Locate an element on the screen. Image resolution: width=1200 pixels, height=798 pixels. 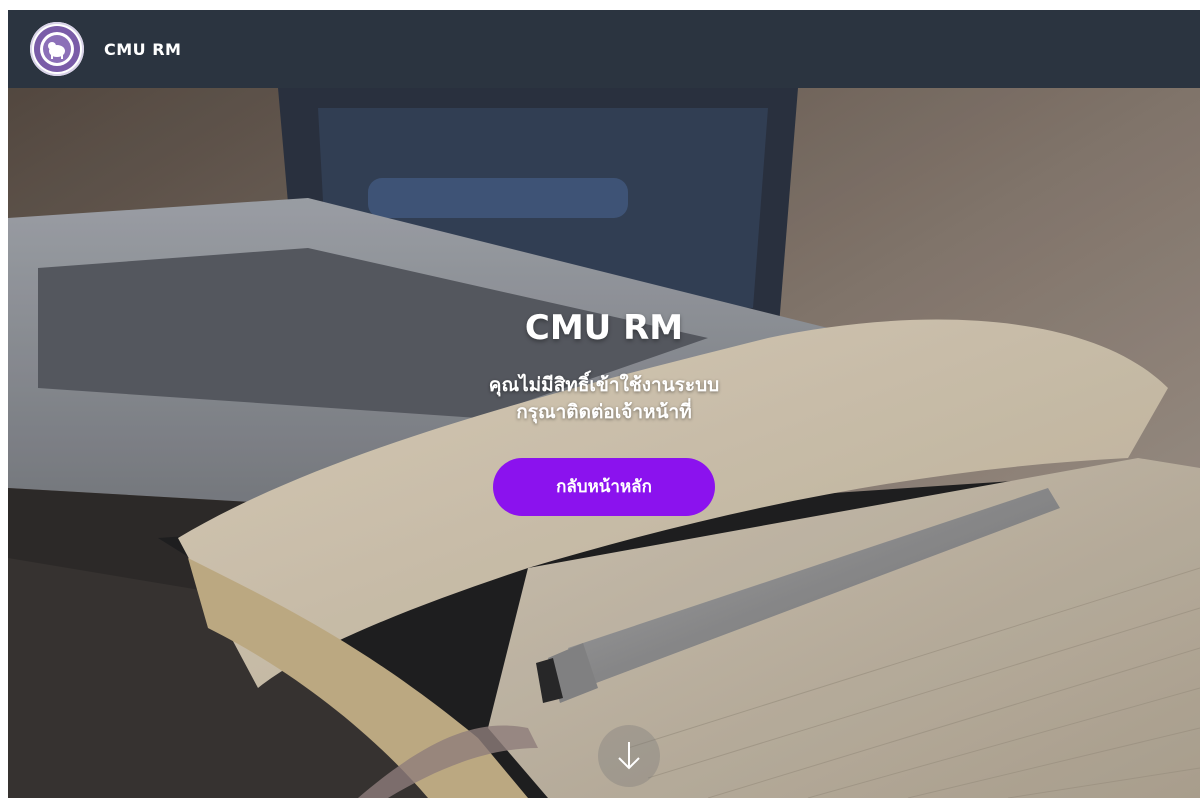
scroll-down-button is located at coordinates (629, 756).